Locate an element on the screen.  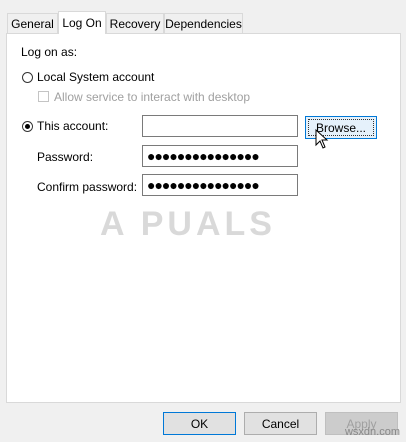
tab-log-on: Log On is located at coordinates (82, 22).